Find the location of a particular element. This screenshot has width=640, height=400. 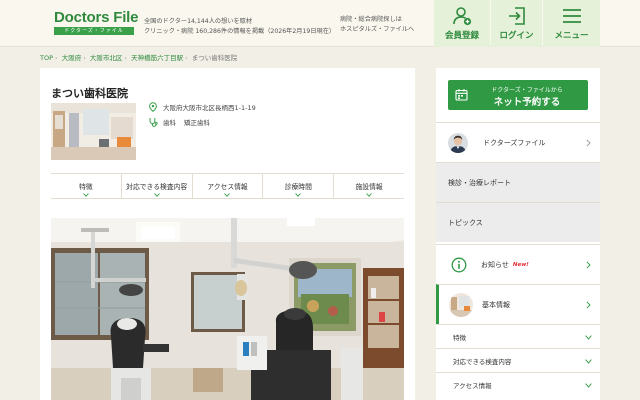

hospitals-link-line1: 病院・総合病院探しは is located at coordinates (371, 19).